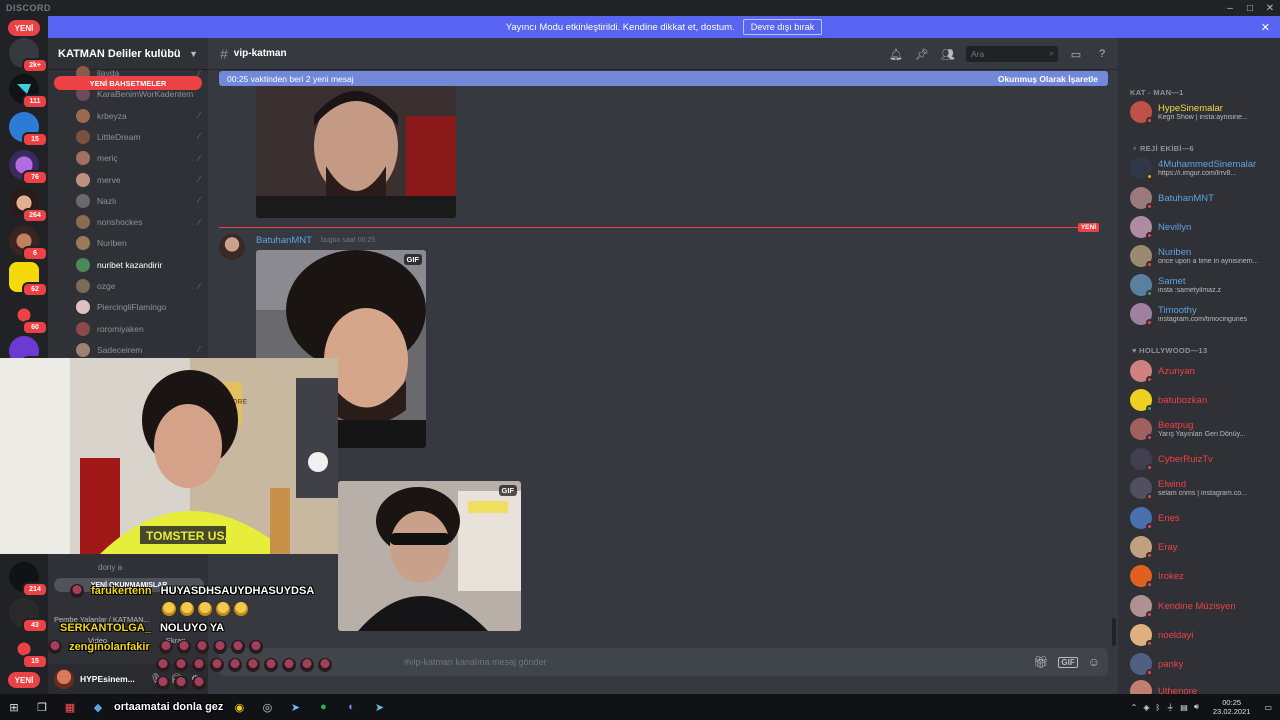 This screenshot has width=1280, height=720. I want to click on voice-member: roromiyaken, so click(138, 329).